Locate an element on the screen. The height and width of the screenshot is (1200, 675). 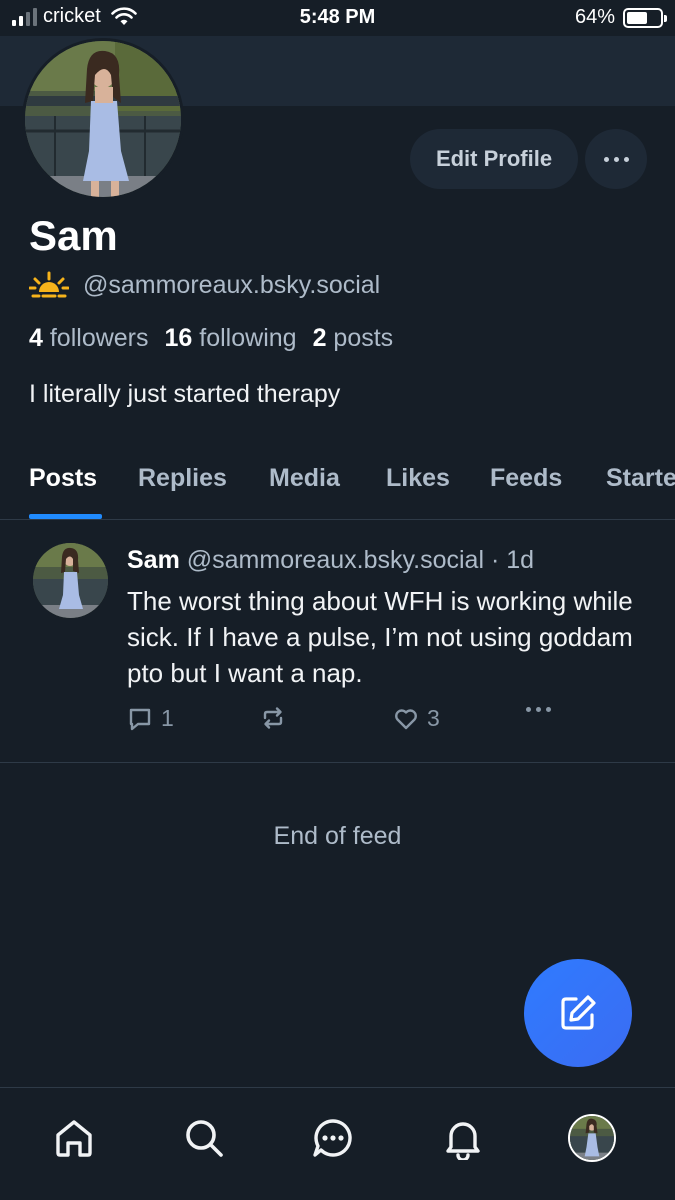
profile-stats: 4 followers 16 following 2 posts is located at coordinates (211, 338).